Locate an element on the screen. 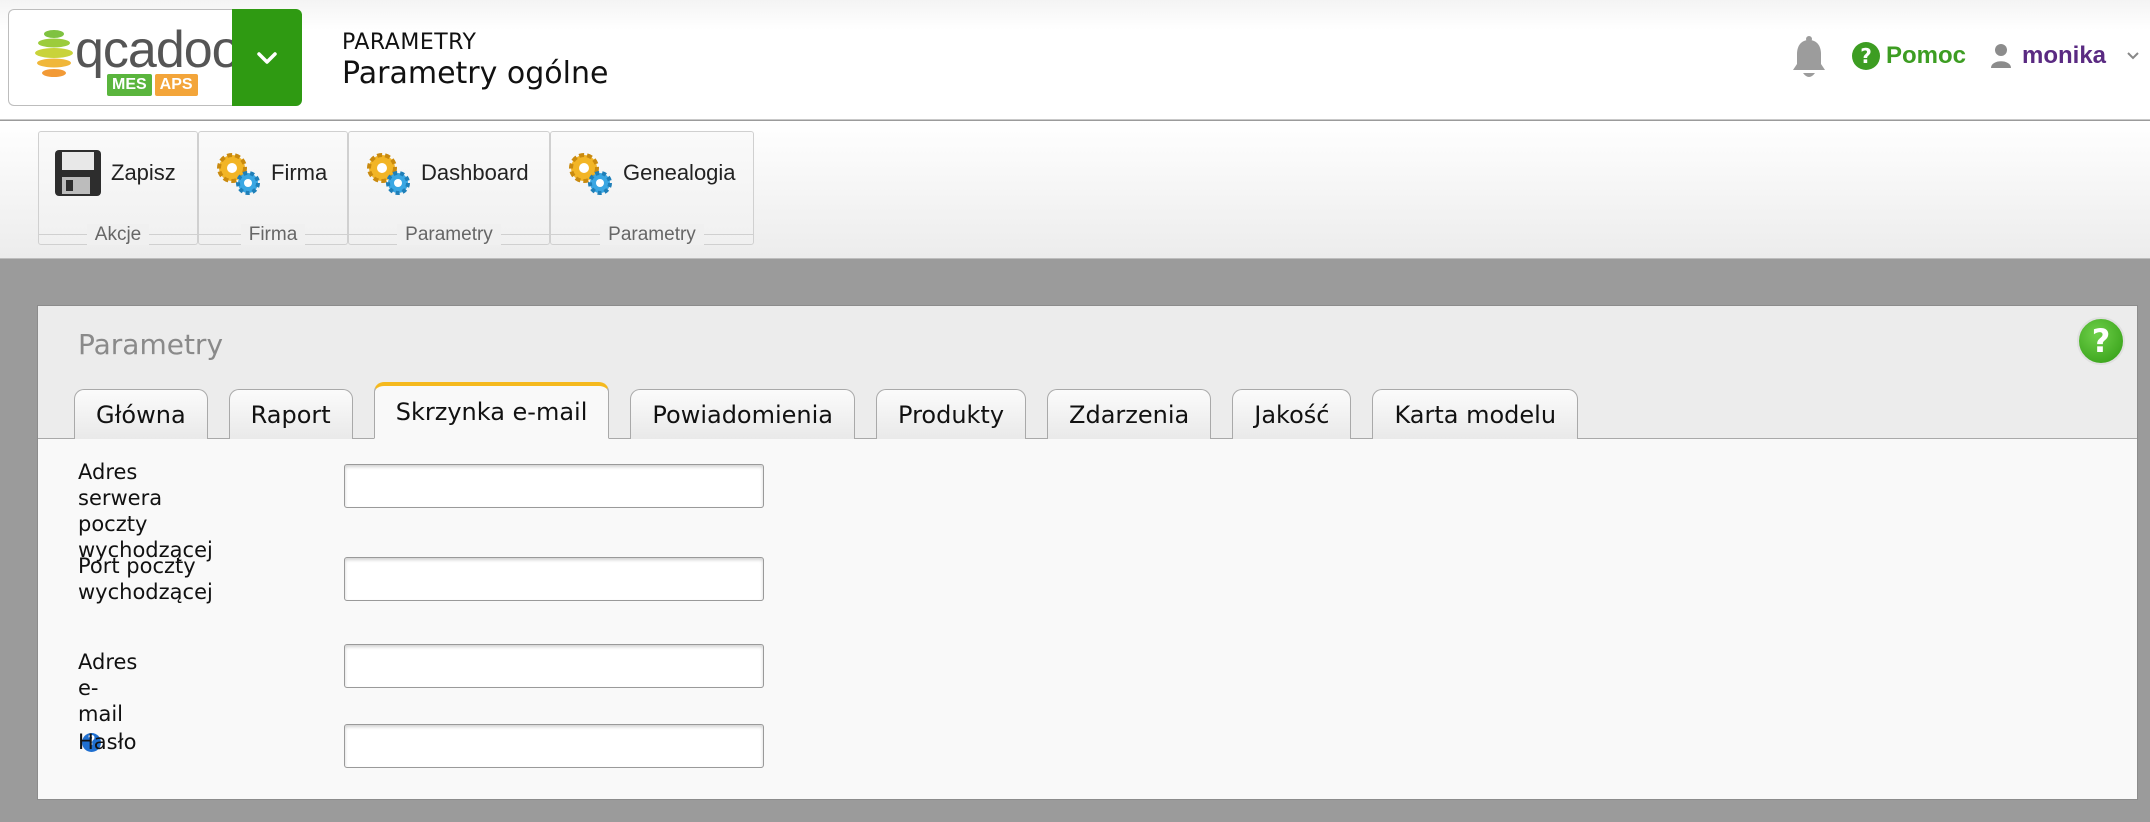 Image resolution: width=2150 pixels, height=822 pixels. password-label: Hasło is located at coordinates (107, 742).